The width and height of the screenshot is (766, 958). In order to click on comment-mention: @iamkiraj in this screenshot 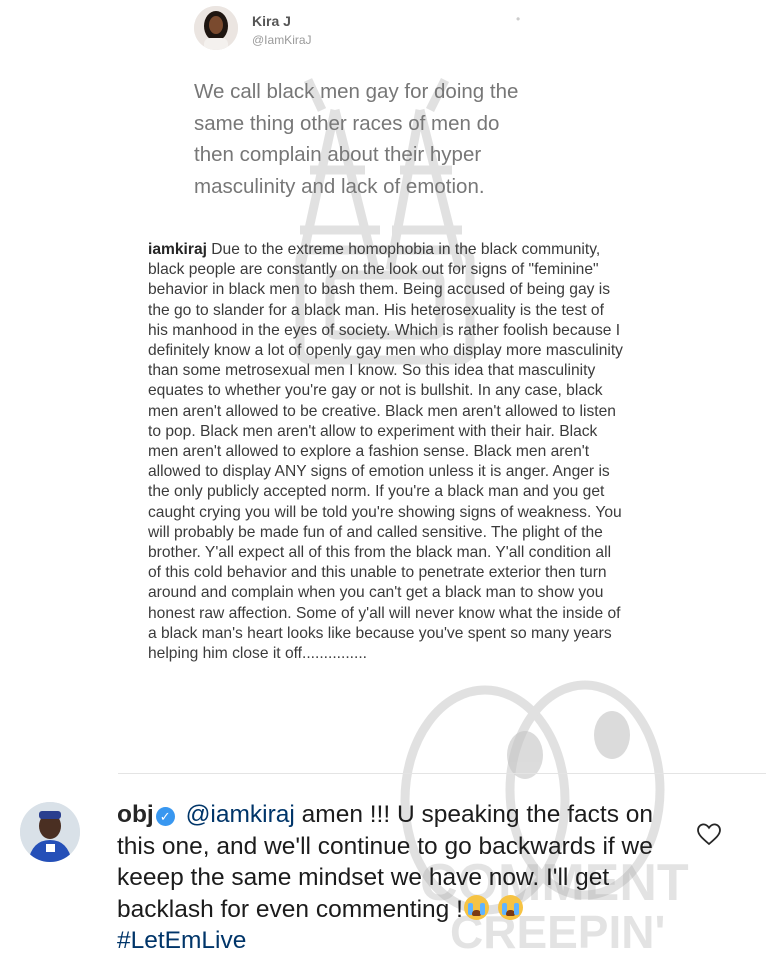, I will do `click(240, 814)`.